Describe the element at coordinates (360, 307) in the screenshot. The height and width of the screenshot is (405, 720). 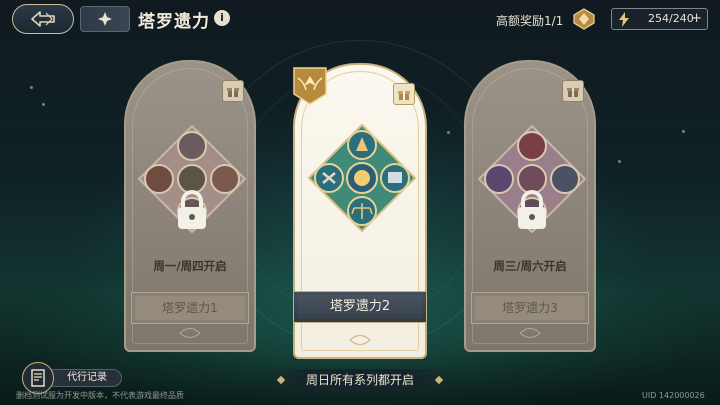
I see `card-name-button: 塔罗遗力2` at that location.